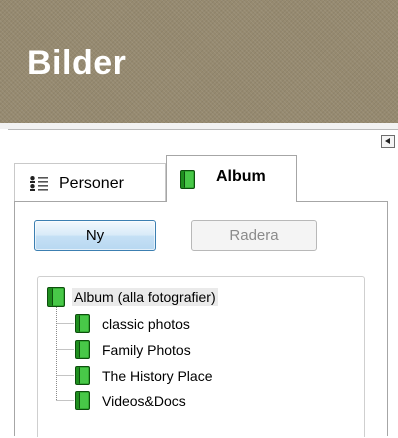 The image size is (398, 438). I want to click on panel-divider, so click(203, 129).